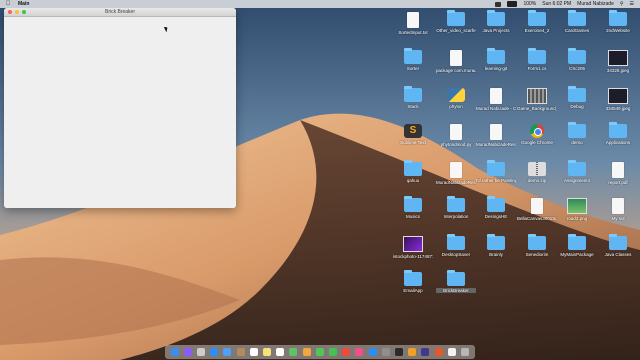 The image size is (640, 360). I want to click on chrome-icon, so click(346, 352).